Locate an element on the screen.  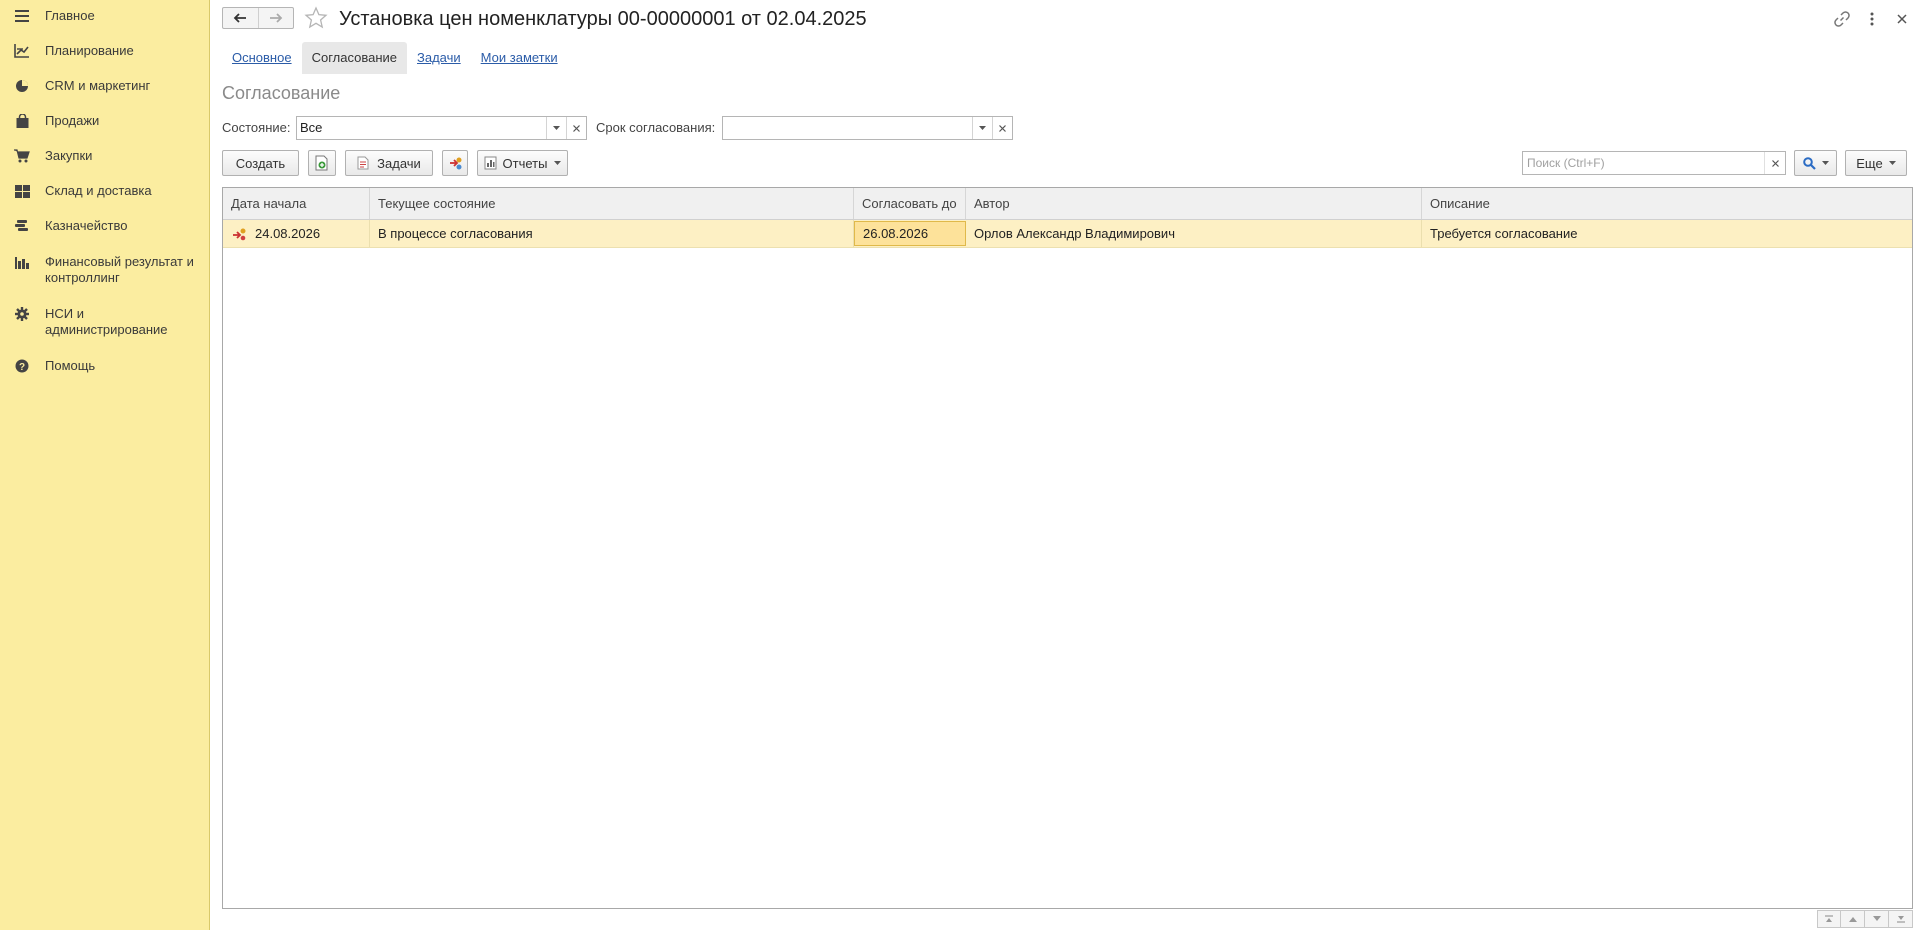
cell-state: В процессе согласования is located at coordinates (612, 233).